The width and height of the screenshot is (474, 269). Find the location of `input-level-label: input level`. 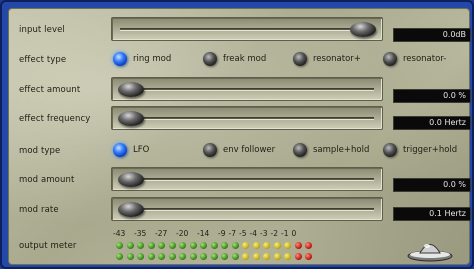

input-level-label: input level is located at coordinates (42, 30).